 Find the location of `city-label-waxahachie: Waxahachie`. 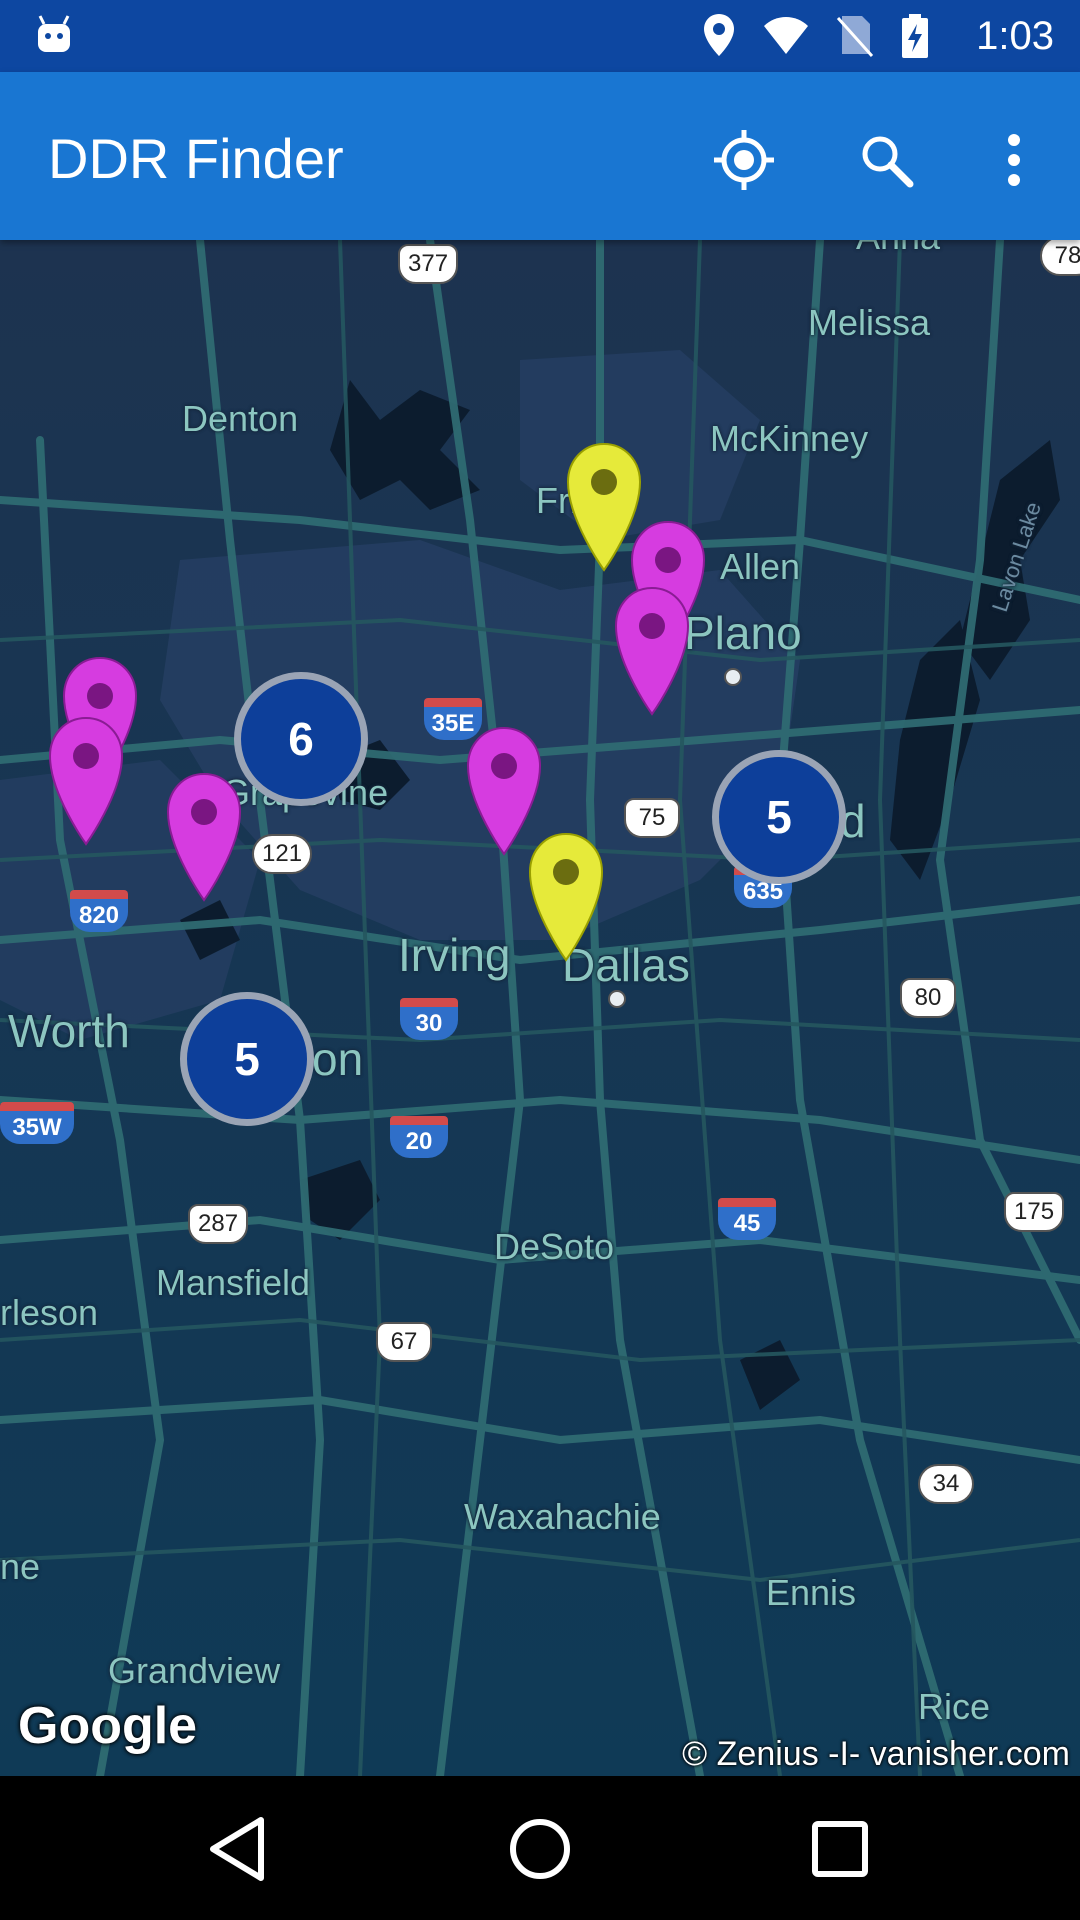

city-label-waxahachie: Waxahachie is located at coordinates (562, 1516).